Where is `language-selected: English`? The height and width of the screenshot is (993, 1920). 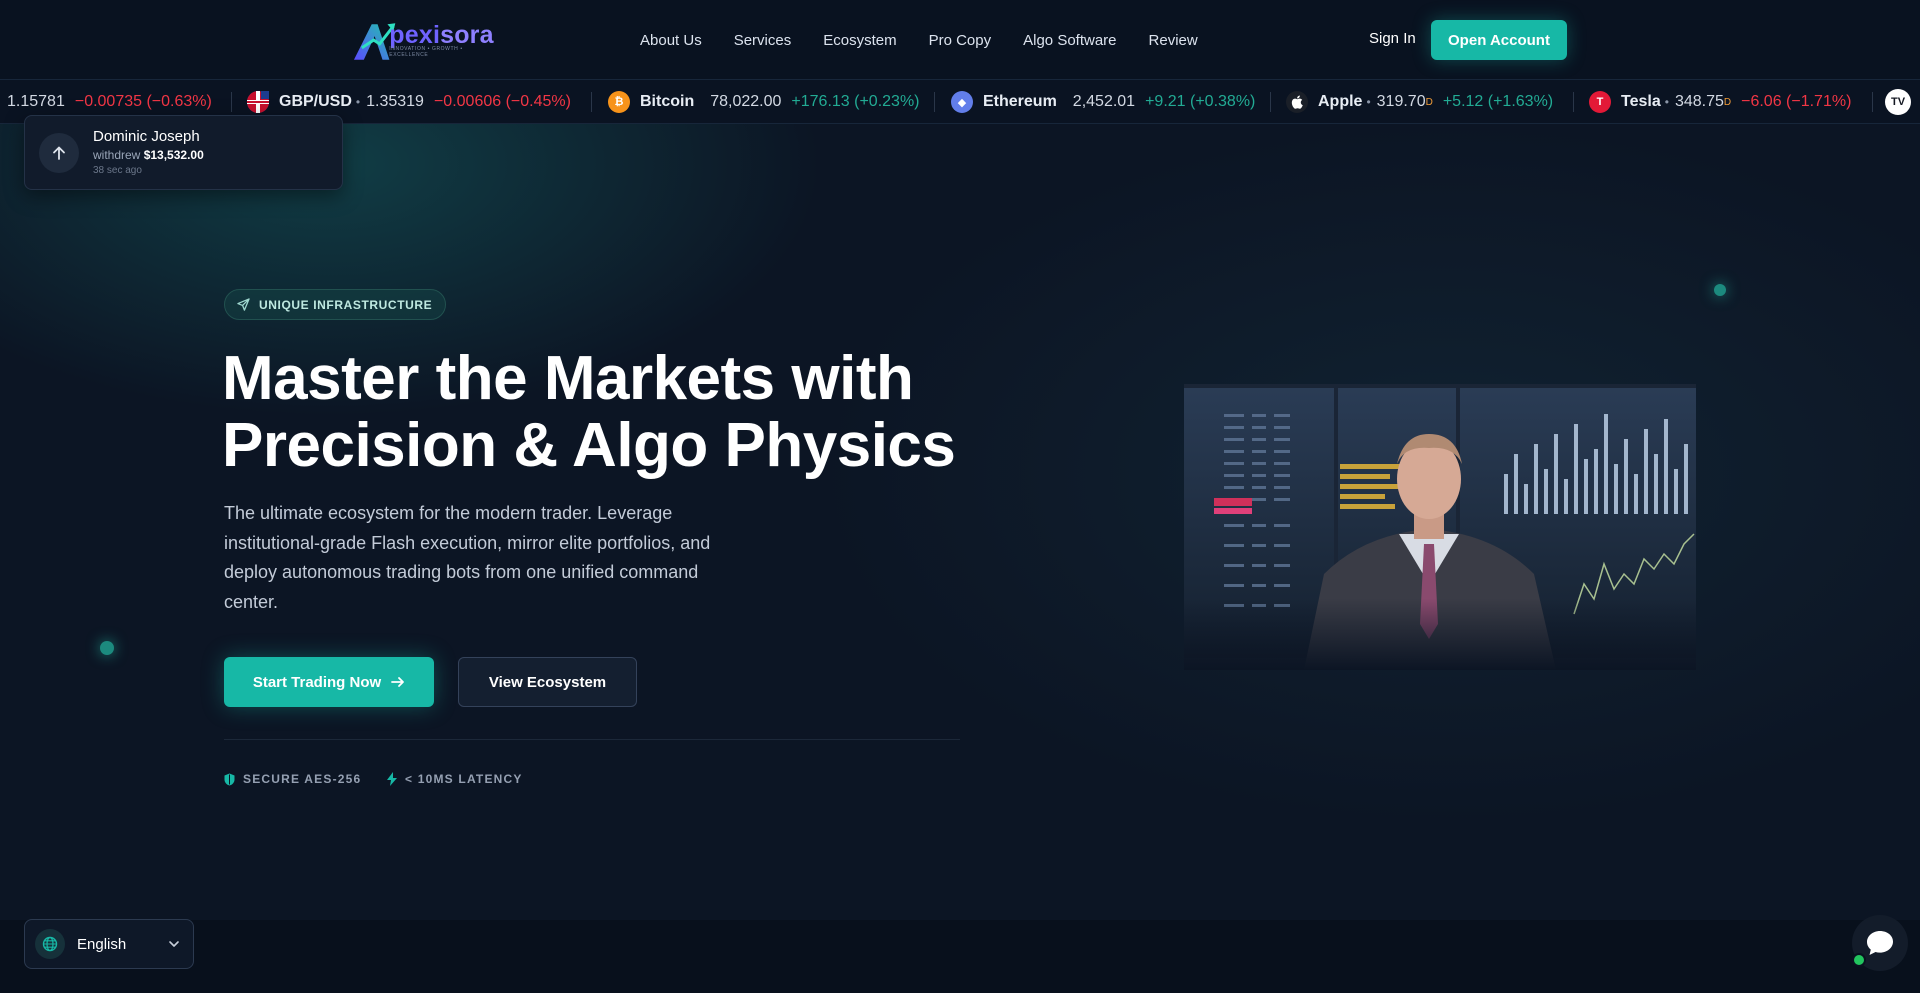 language-selected: English is located at coordinates (102, 944).